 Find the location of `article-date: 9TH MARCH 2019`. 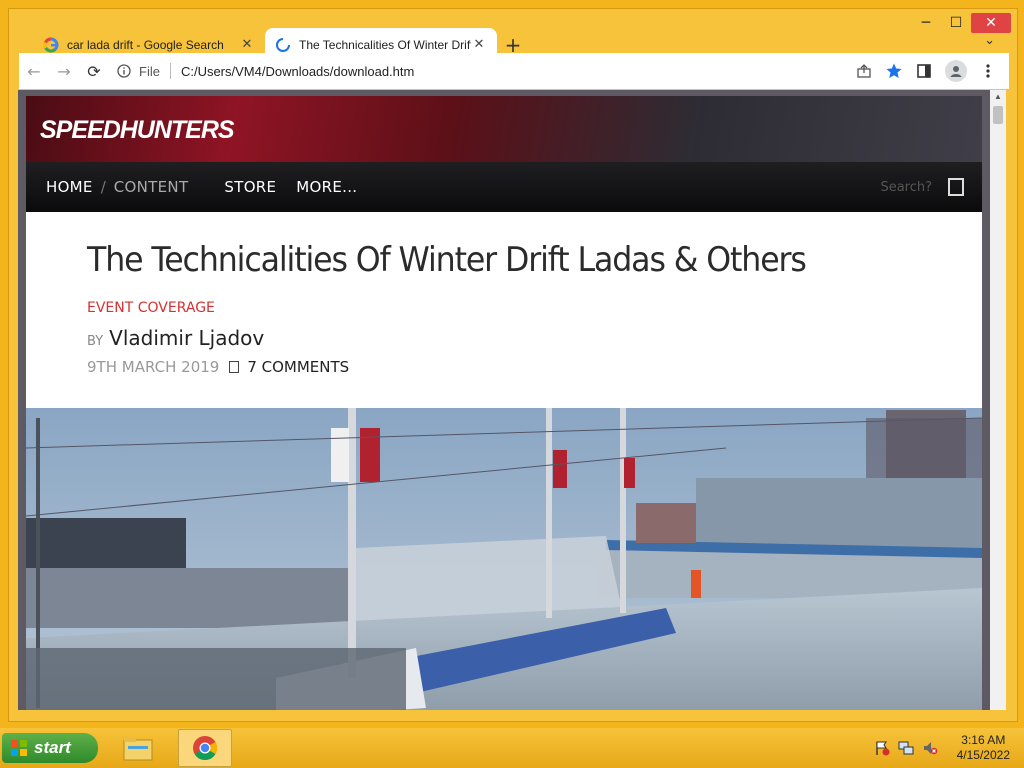

article-date: 9TH MARCH 2019 is located at coordinates (153, 367).